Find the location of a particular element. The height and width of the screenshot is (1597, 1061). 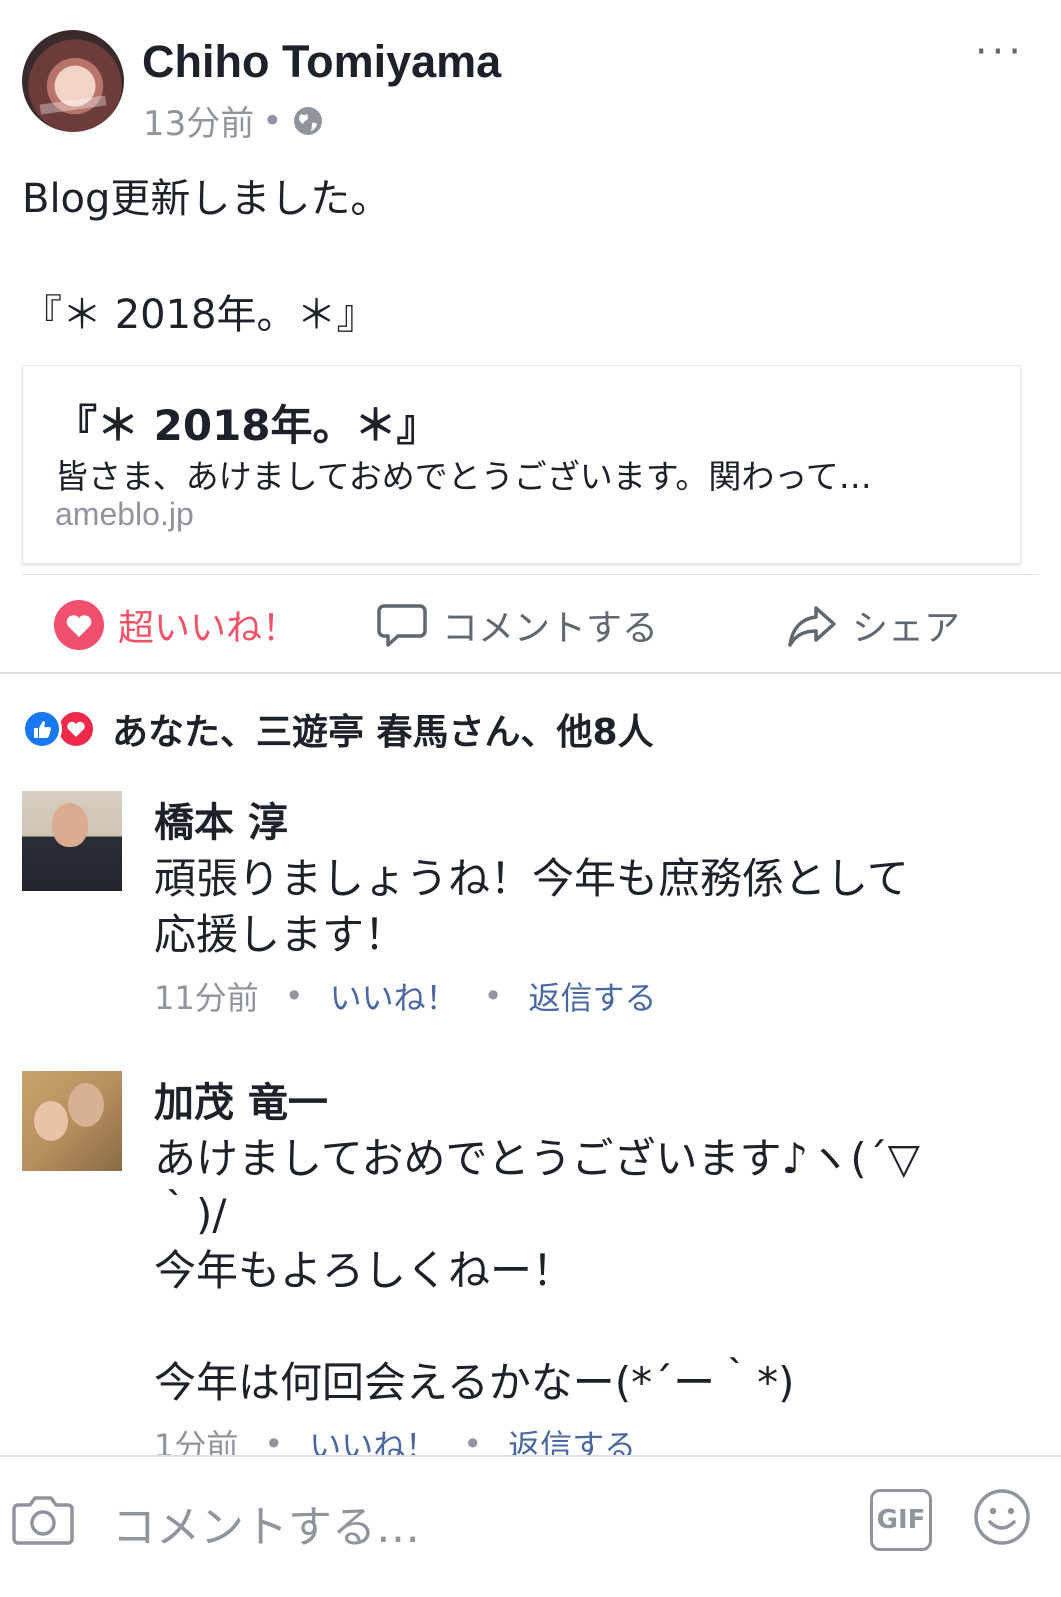

comment-label: コメントする is located at coordinates (550, 628).